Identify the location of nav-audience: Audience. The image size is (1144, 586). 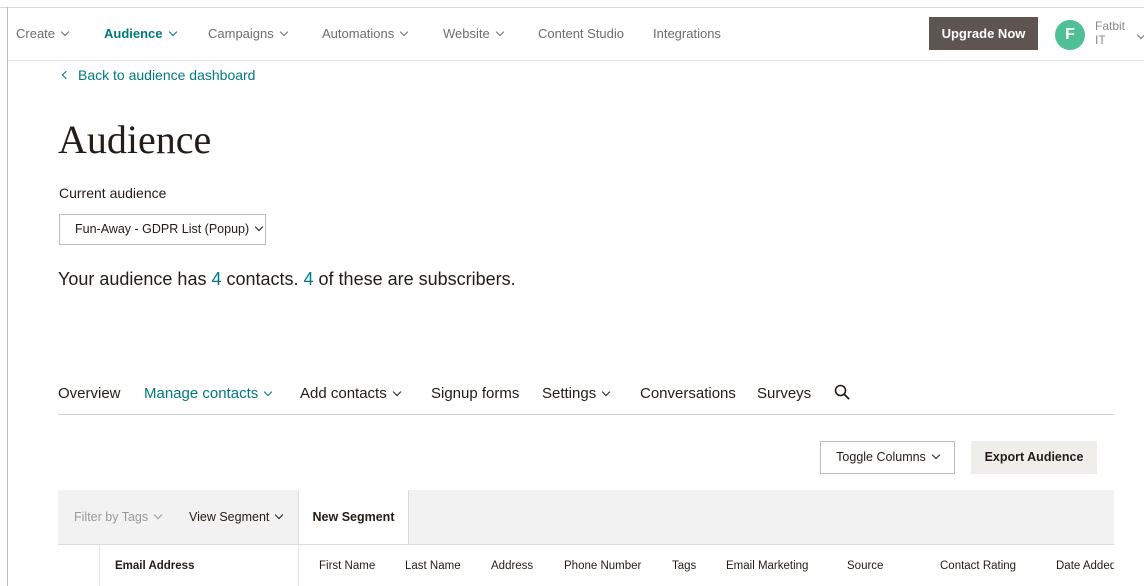
(140, 33).